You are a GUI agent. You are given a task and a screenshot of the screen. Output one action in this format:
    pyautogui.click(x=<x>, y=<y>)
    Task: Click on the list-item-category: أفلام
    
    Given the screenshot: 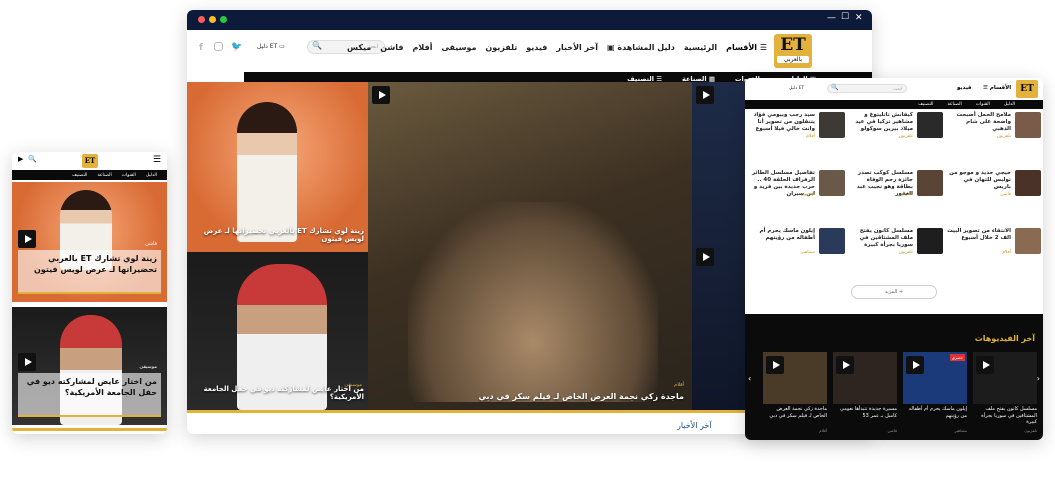 What is the action you would take?
    pyautogui.click(x=1006, y=252)
    